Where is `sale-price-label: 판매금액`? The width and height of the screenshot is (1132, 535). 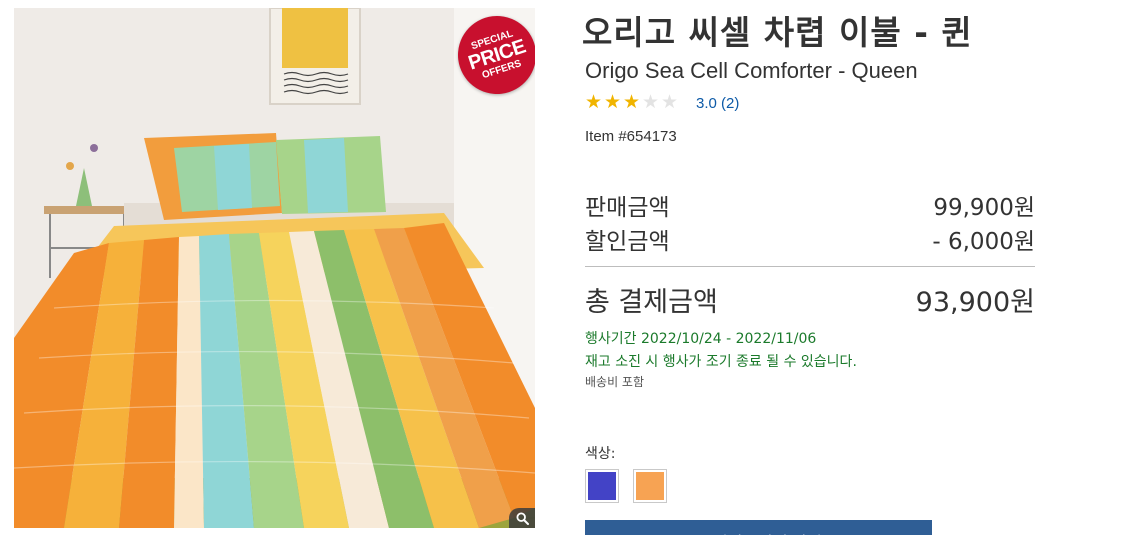
sale-price-label: 판매금액 is located at coordinates (627, 208).